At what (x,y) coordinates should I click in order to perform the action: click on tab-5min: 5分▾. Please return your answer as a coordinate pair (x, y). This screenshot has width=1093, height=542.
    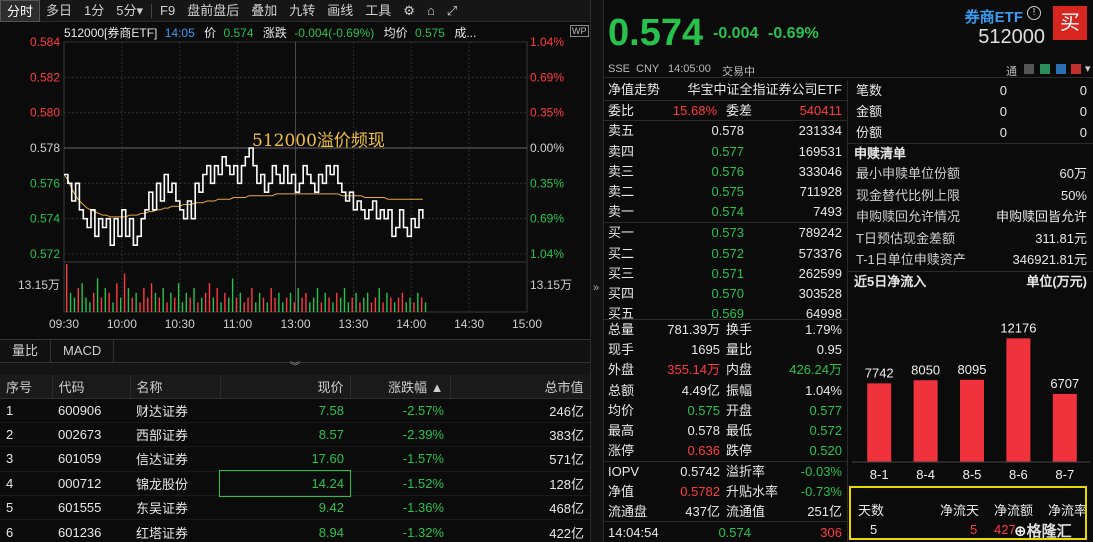
    Looking at the image, I should click on (129, 11).